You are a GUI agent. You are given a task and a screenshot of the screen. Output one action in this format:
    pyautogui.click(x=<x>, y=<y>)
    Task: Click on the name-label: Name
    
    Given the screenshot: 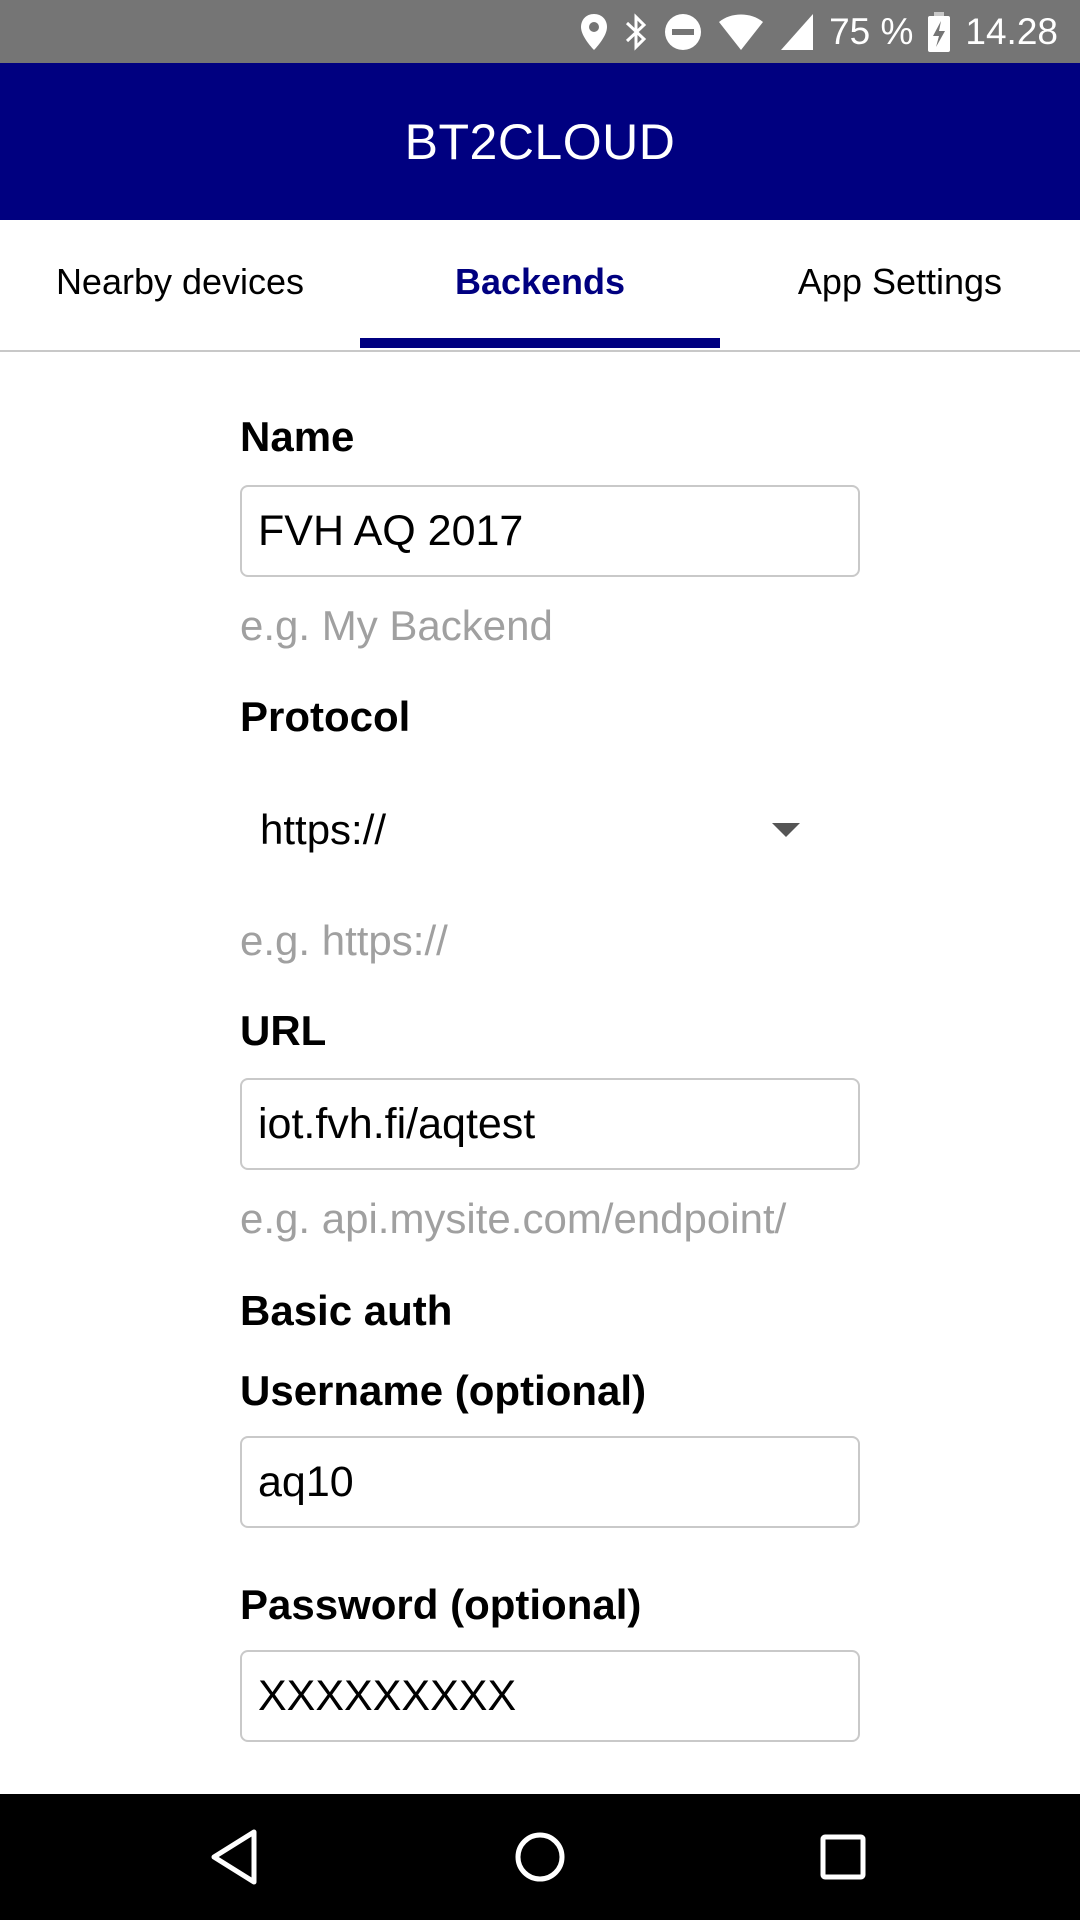 What is the action you would take?
    pyautogui.click(x=297, y=436)
    